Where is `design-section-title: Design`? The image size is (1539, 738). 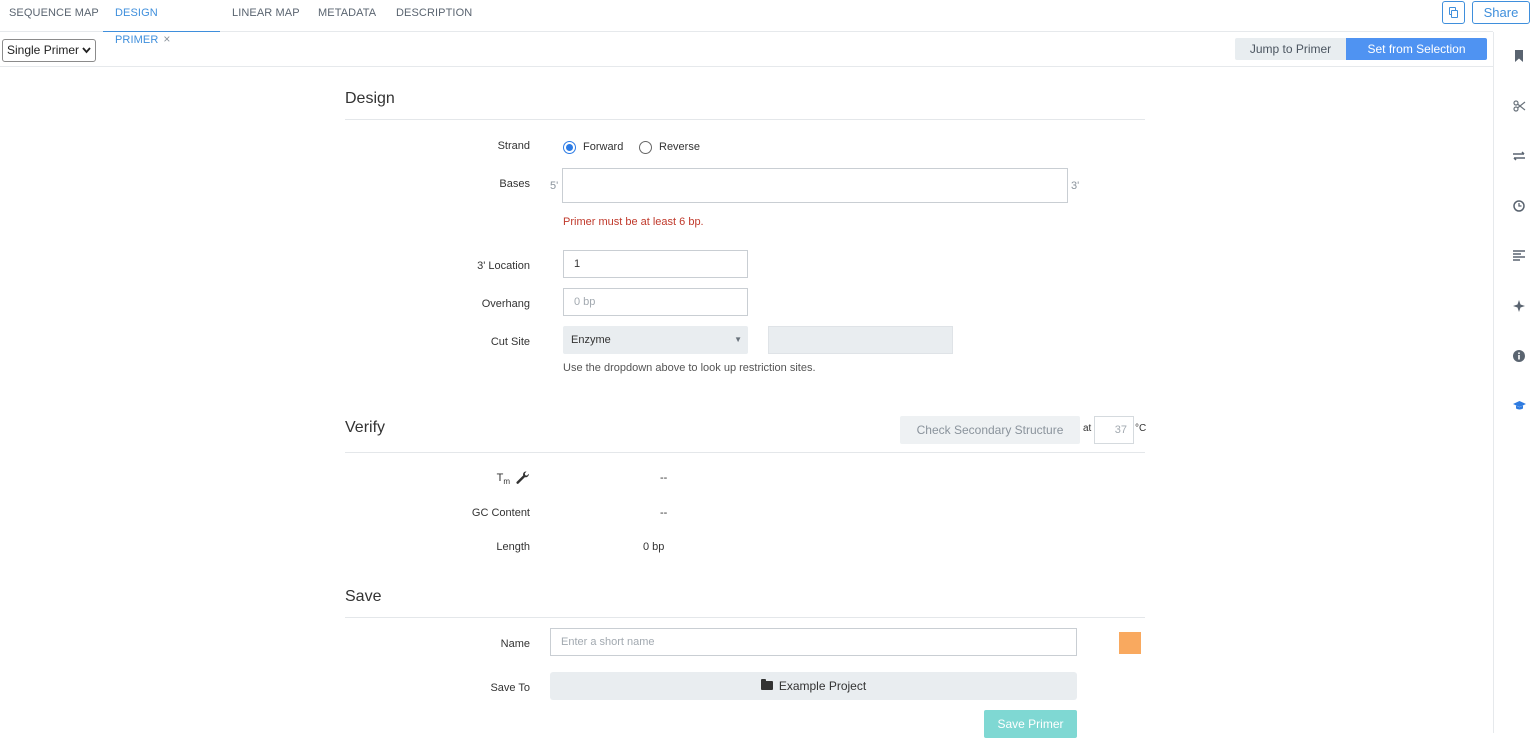 design-section-title: Design is located at coordinates (370, 98).